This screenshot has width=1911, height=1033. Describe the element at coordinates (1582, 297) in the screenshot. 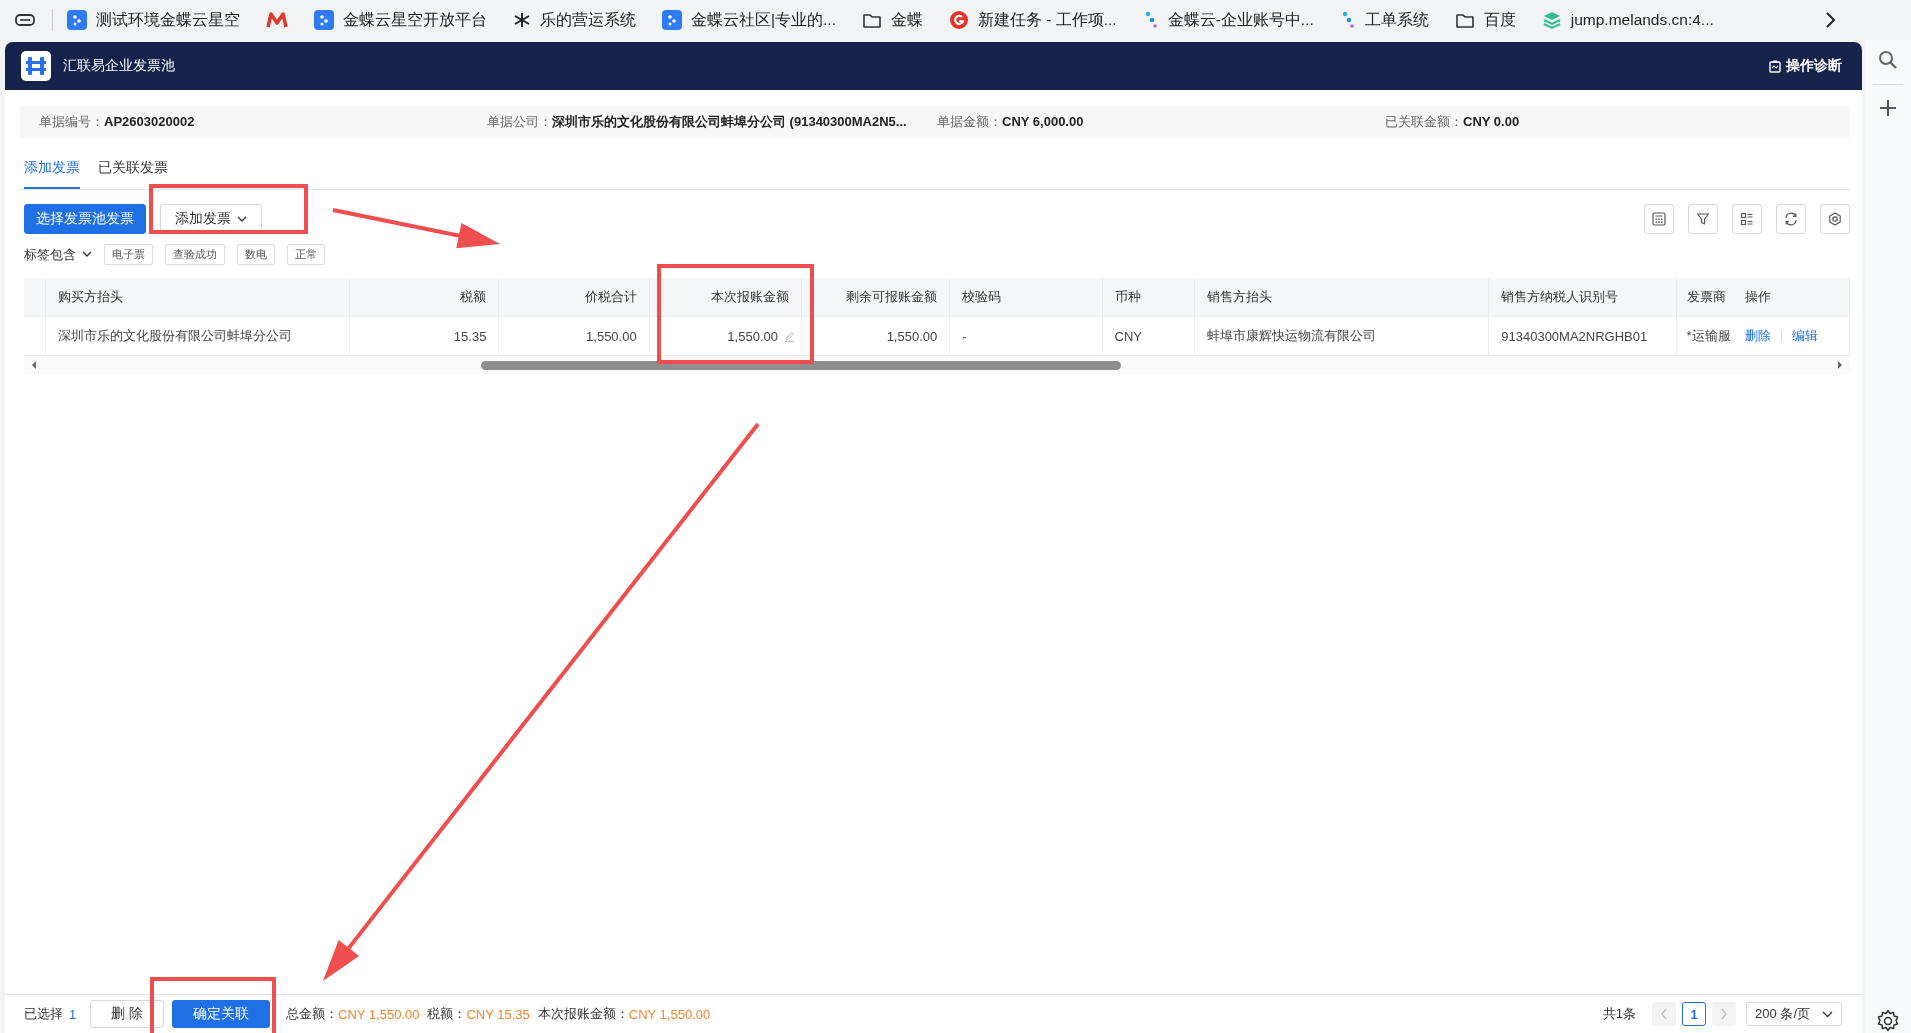

I see `column-header: 销售方纳税人识别号` at that location.